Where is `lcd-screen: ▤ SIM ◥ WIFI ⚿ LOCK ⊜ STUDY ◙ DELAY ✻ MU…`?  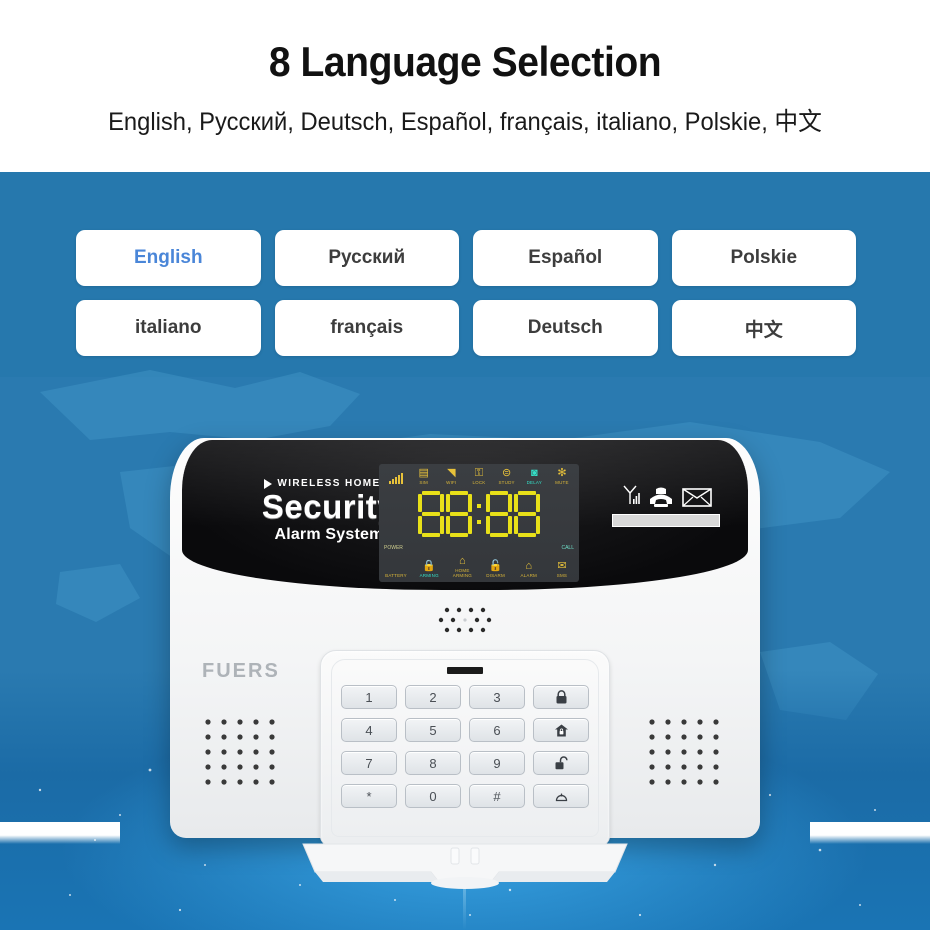
lcd-screen: ▤ SIM ◥ WIFI ⚿ LOCK ⊜ STUDY ◙ DELAY ✻ MU… is located at coordinates (479, 523).